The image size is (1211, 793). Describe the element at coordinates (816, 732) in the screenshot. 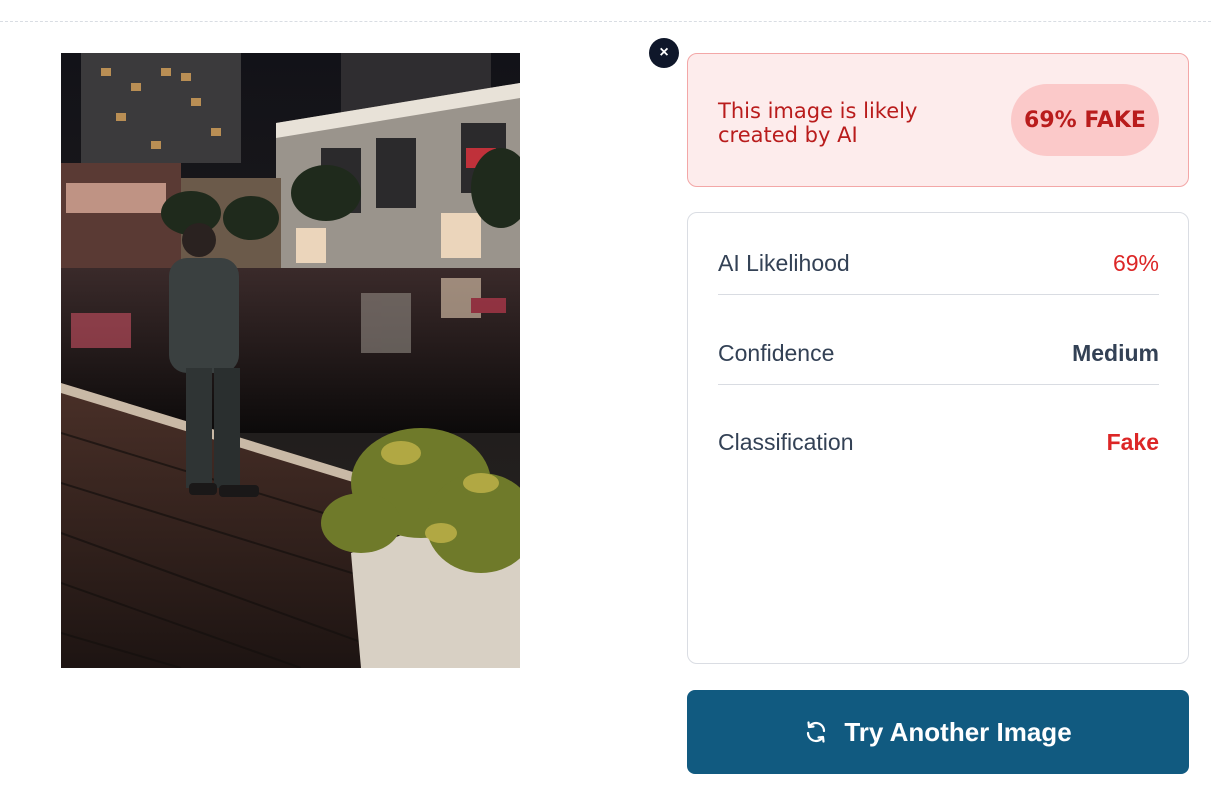

I see `refresh-icon` at that location.